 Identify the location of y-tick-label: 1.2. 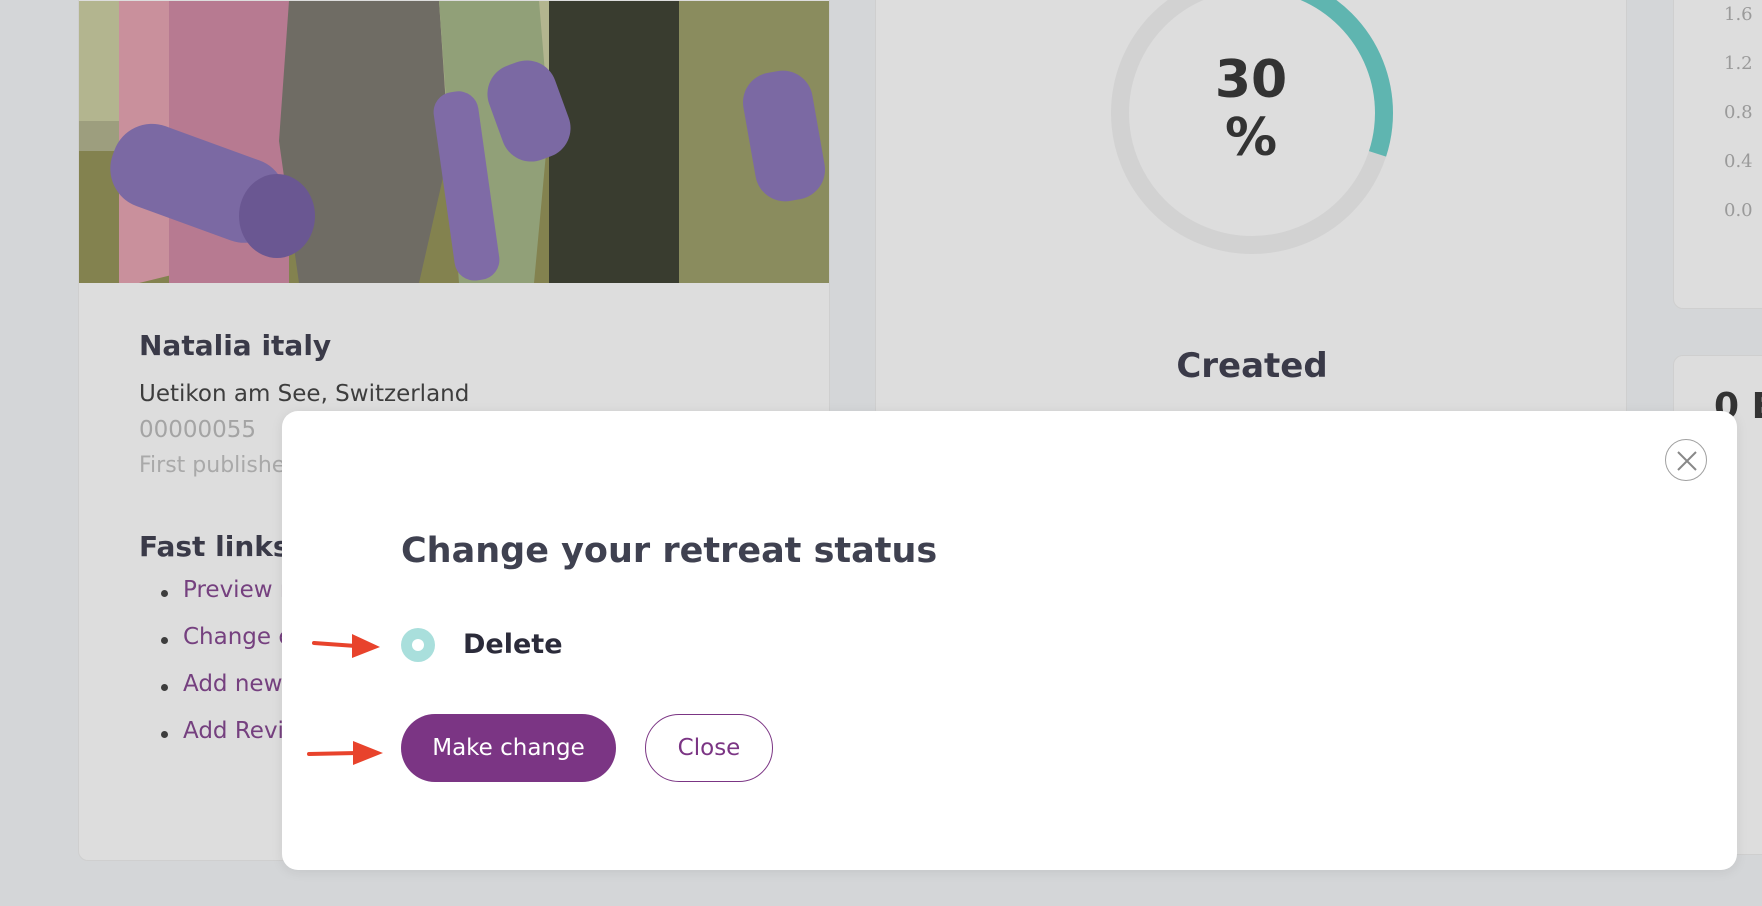
(1738, 63).